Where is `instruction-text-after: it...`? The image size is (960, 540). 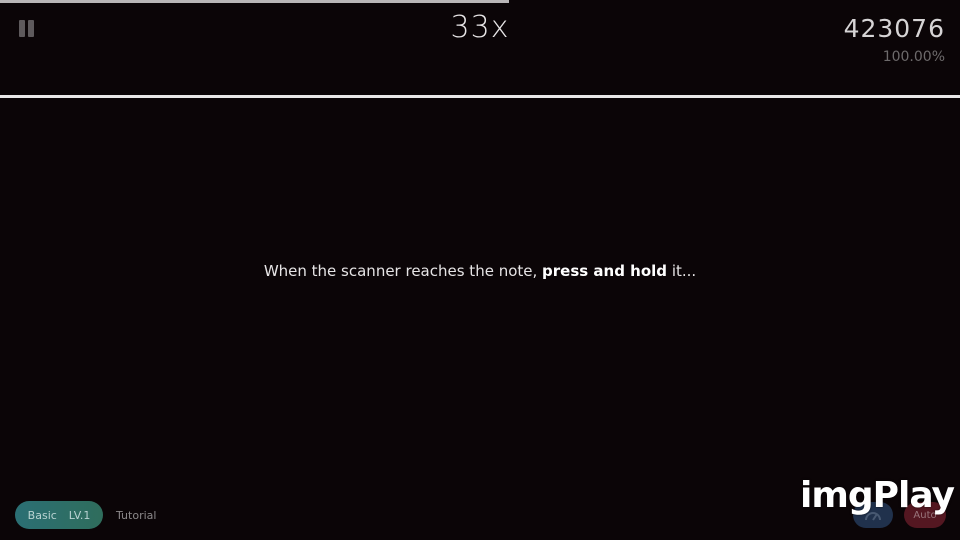 instruction-text-after: it... is located at coordinates (682, 271).